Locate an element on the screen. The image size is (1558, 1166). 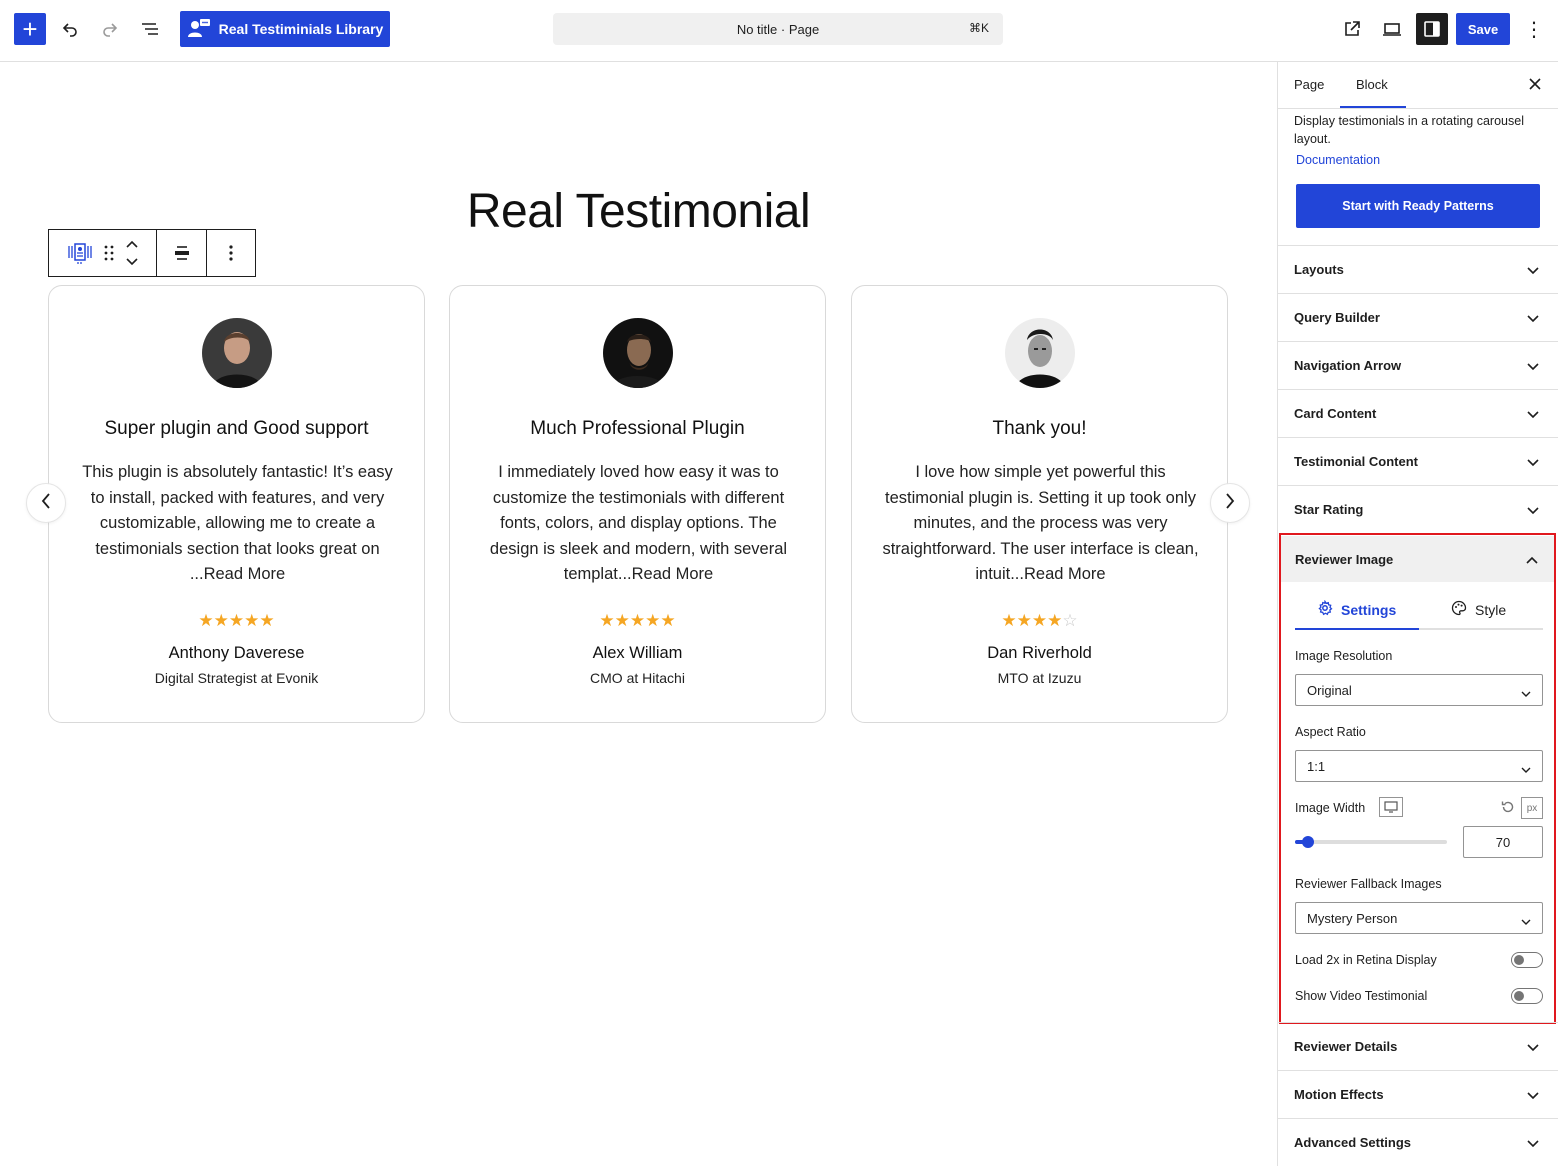
responsive-device-icon is located at coordinates (1391, 807).